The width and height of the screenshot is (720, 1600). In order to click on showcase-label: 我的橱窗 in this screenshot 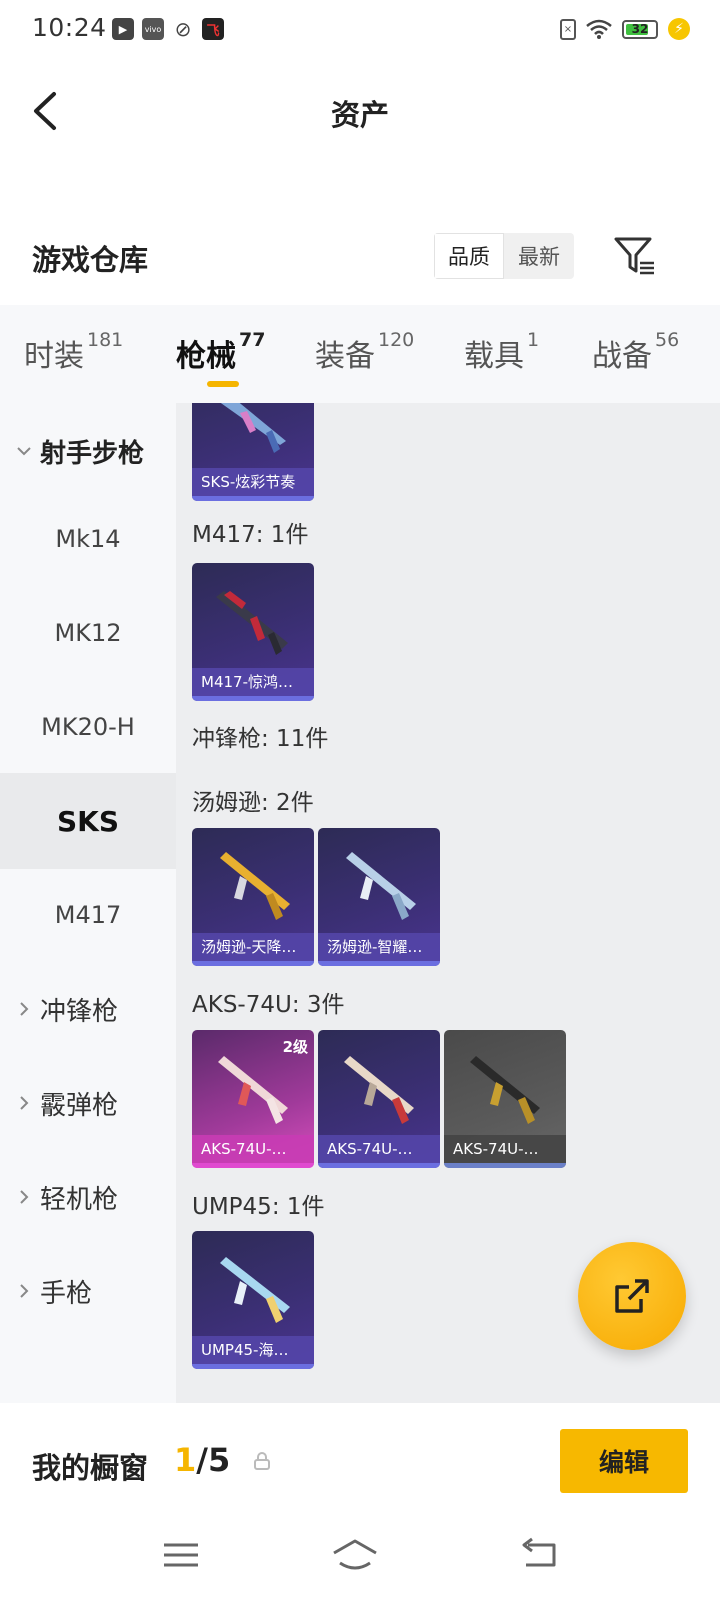, I will do `click(90, 1468)`.